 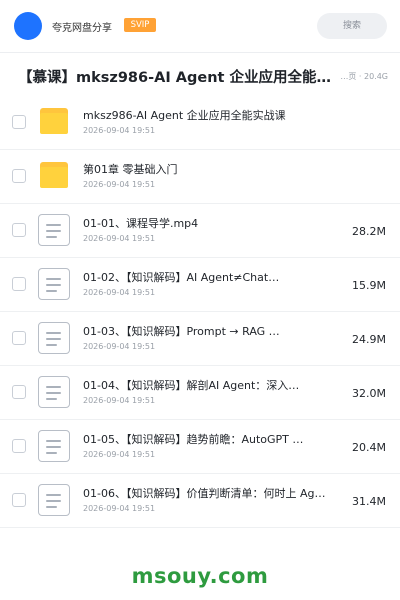 What do you see at coordinates (369, 285) in the screenshot?
I see `item-size: 15.9M` at bounding box center [369, 285].